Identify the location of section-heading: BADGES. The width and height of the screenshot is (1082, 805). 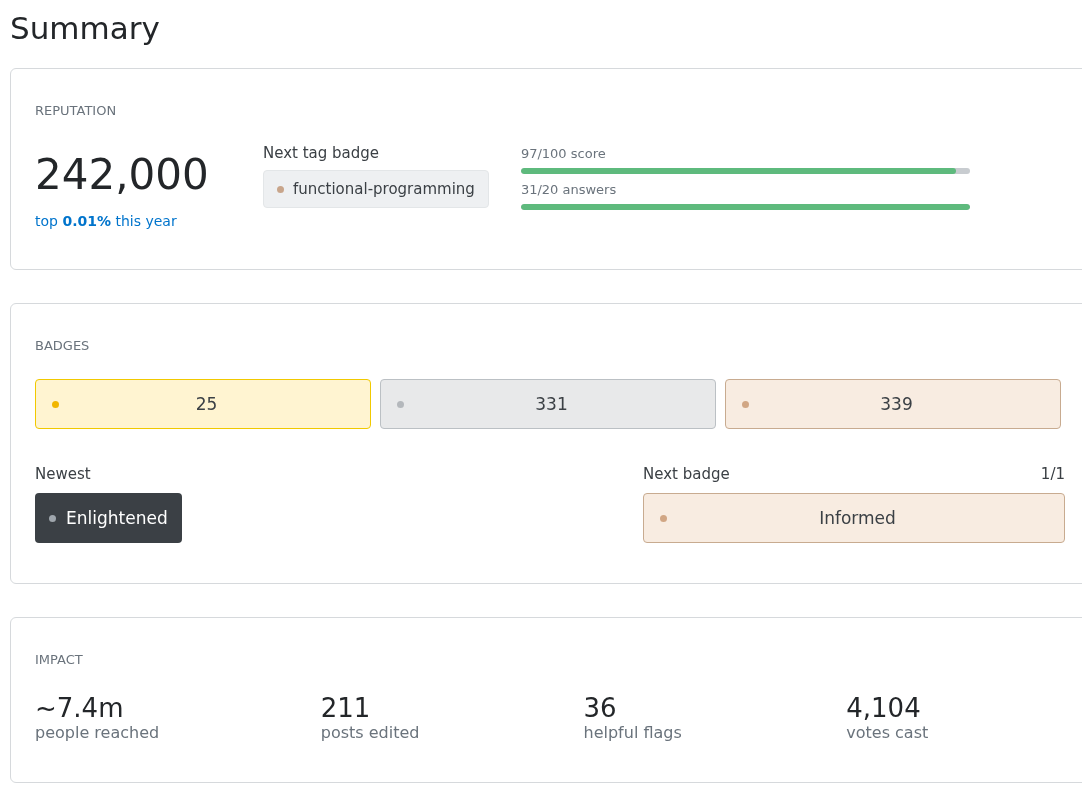
(63, 345).